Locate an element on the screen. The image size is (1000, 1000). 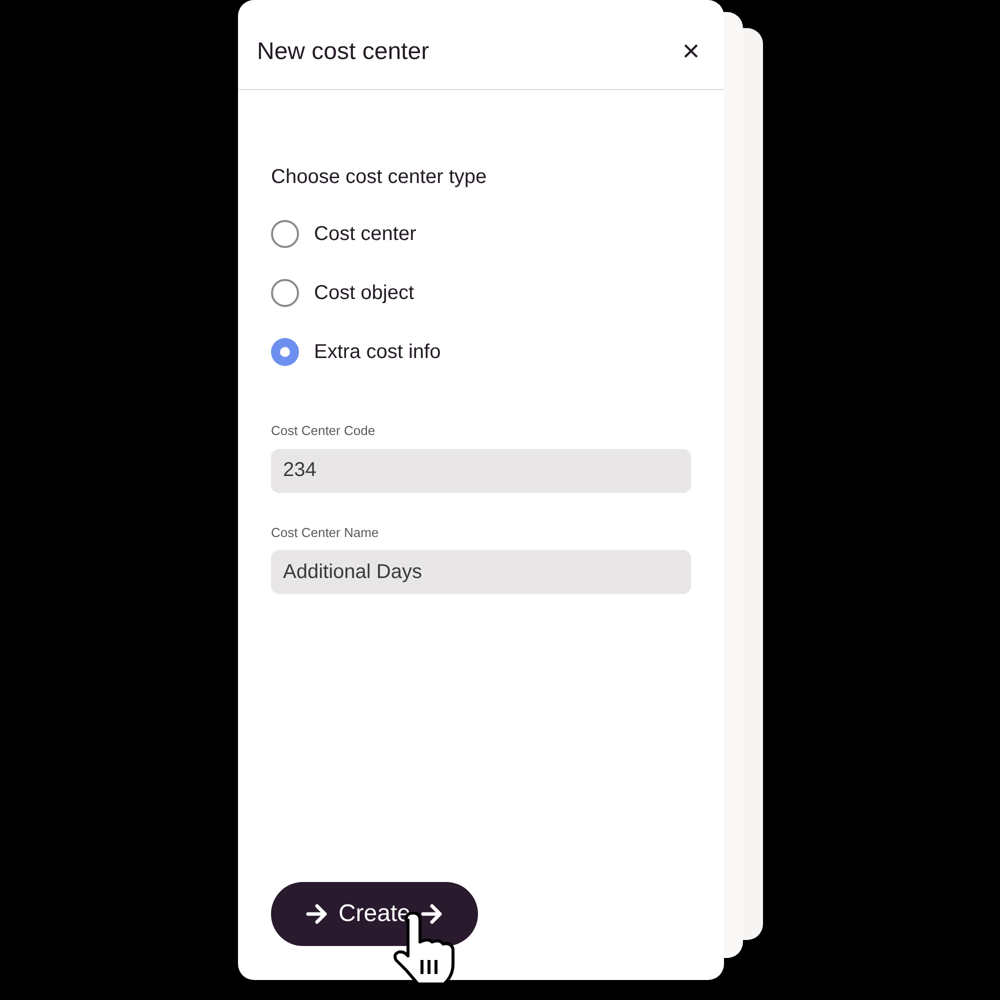
close-button: × is located at coordinates (691, 51).